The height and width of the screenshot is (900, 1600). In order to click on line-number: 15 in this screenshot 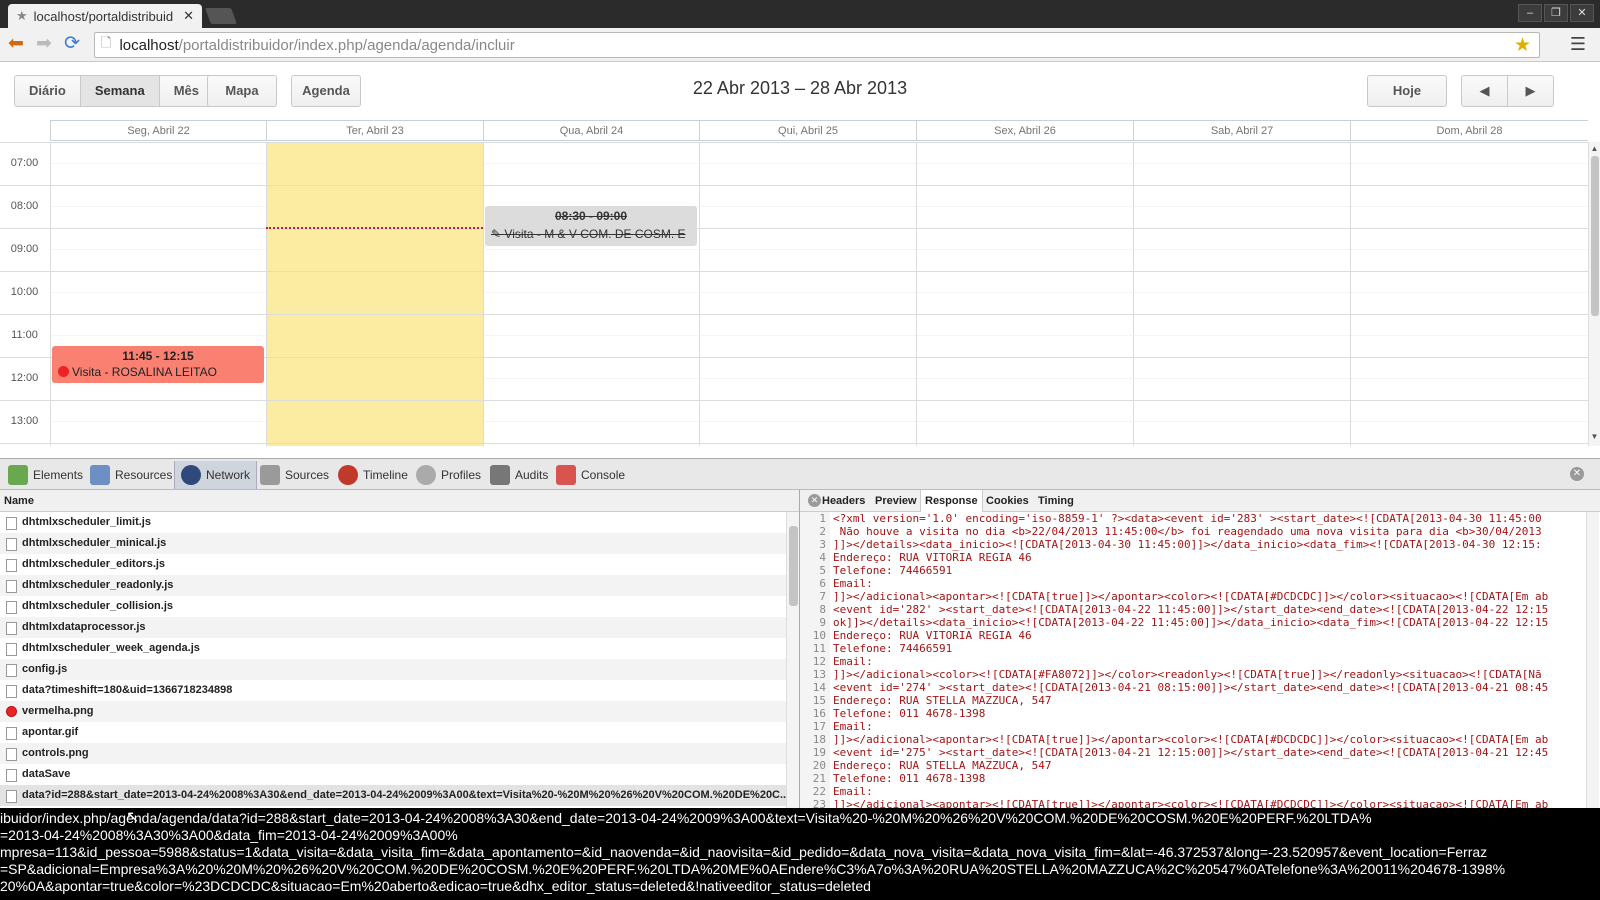, I will do `click(815, 700)`.